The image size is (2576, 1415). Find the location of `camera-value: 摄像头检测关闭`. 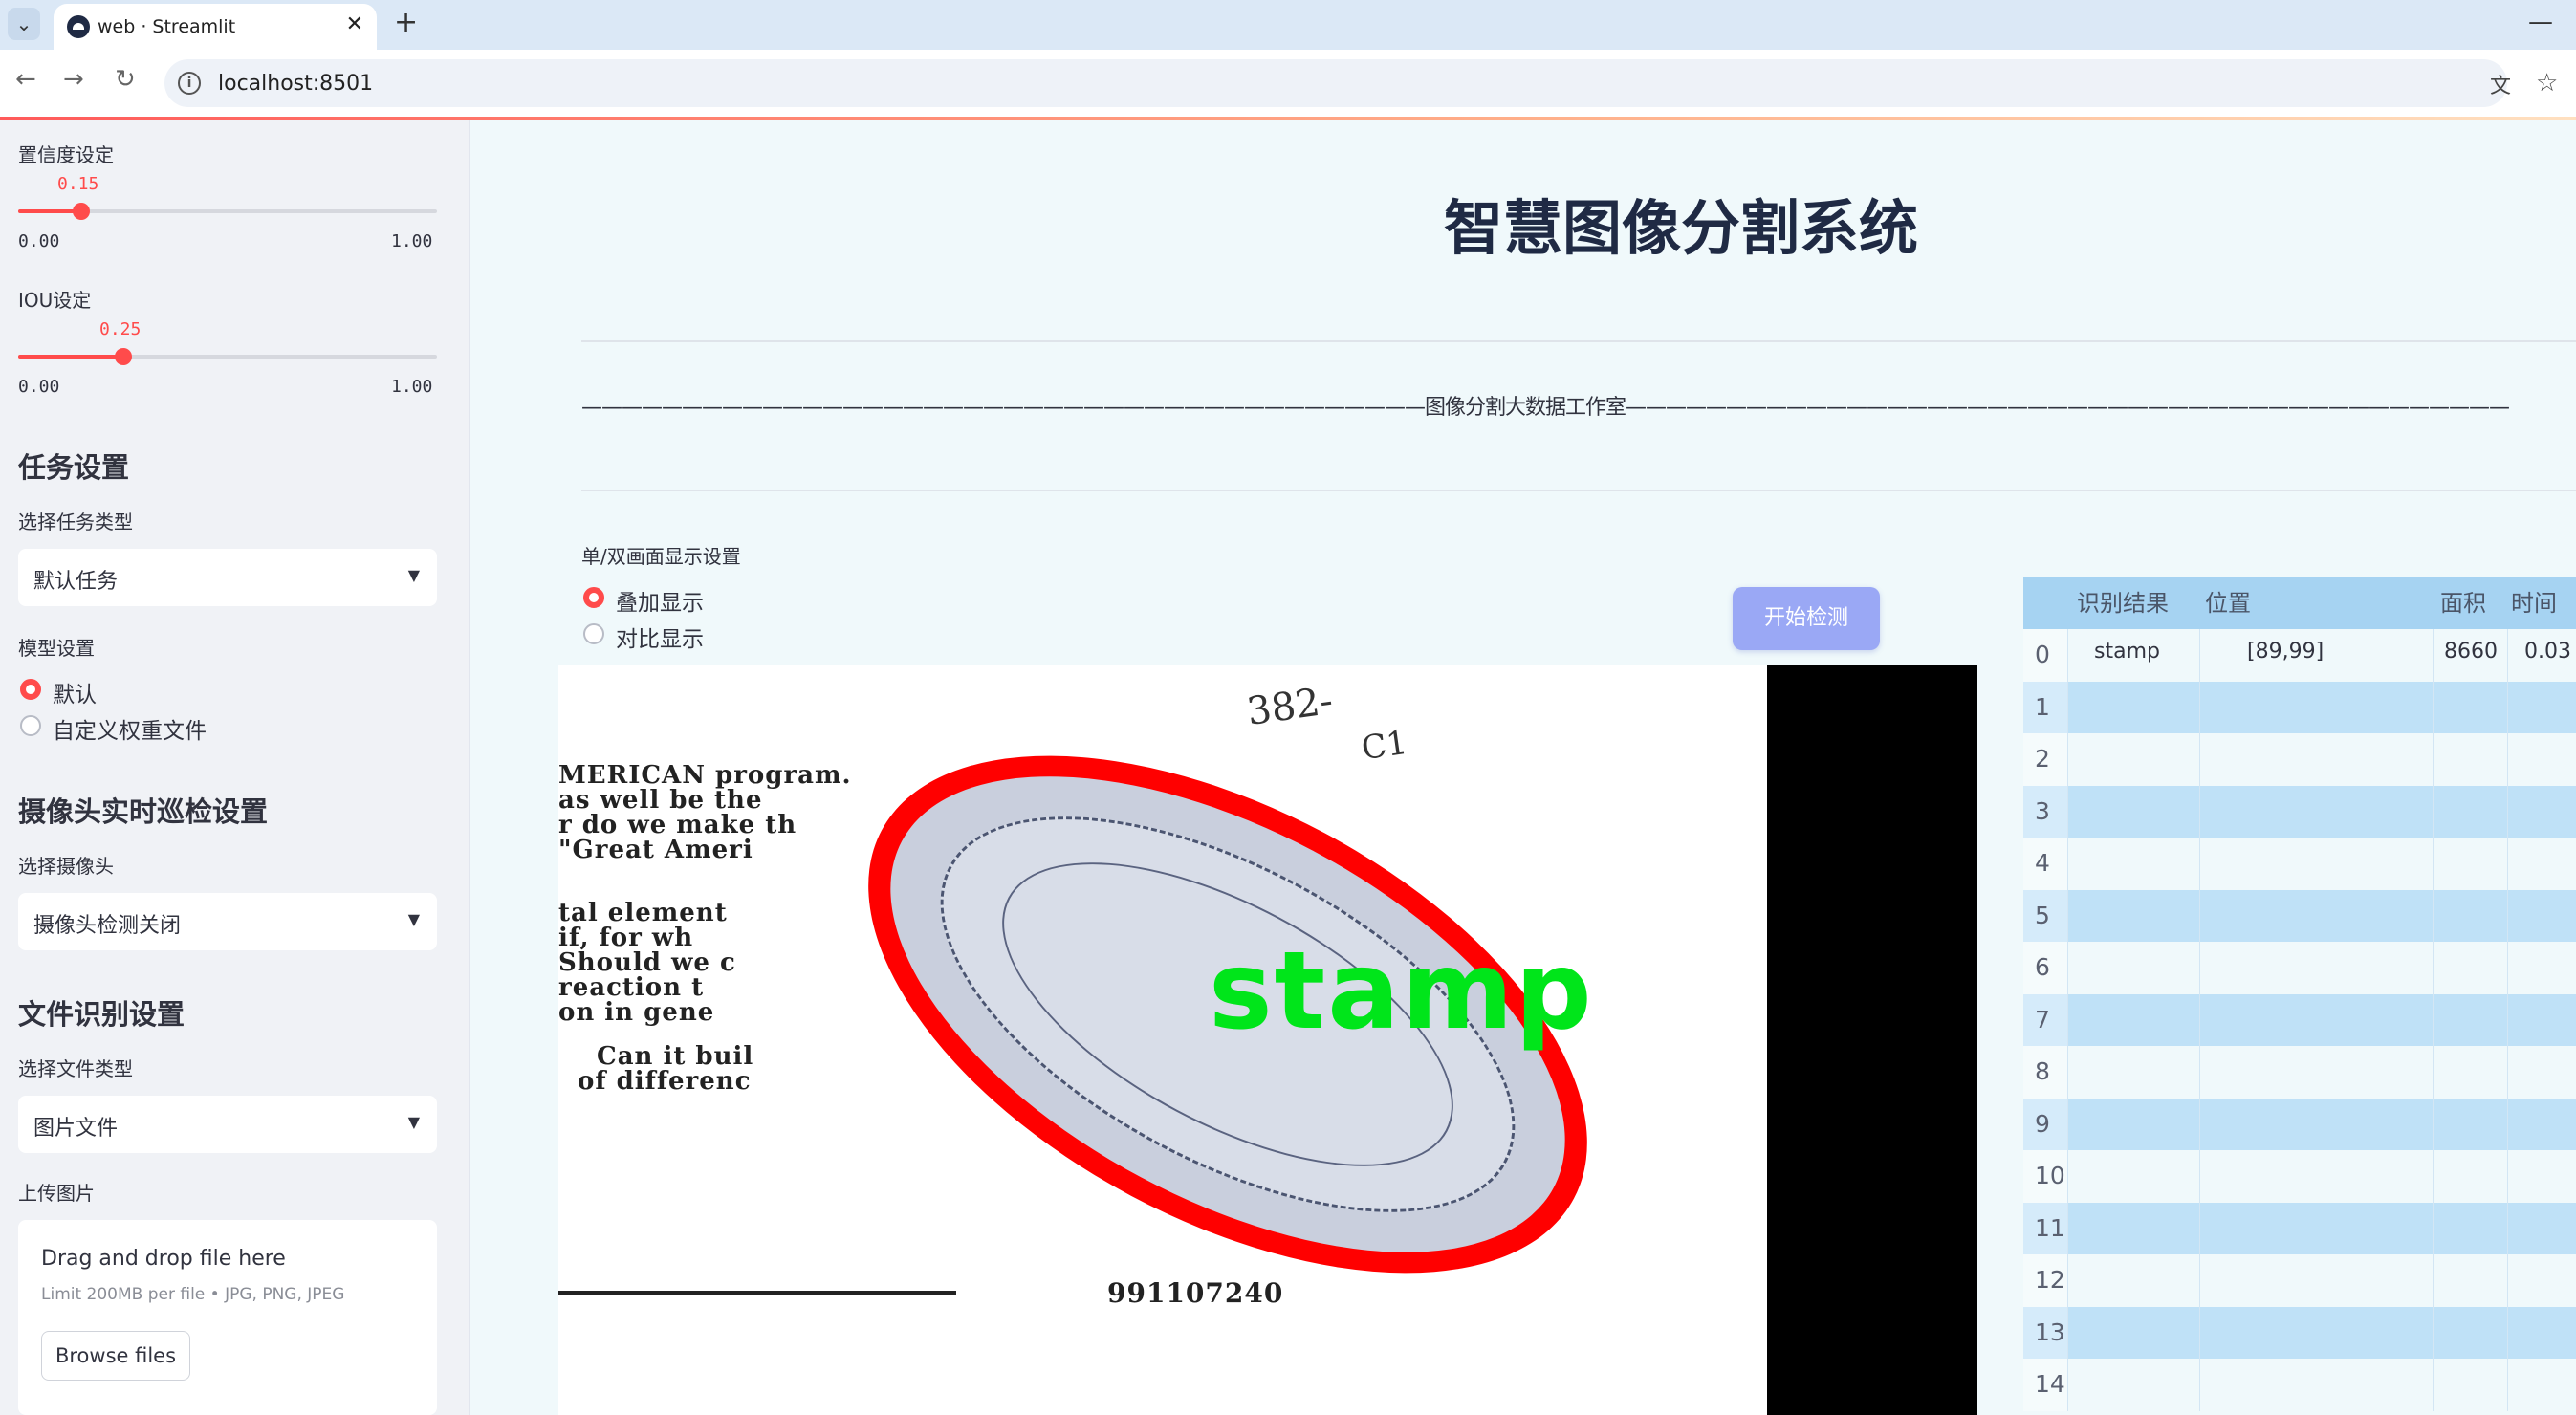

camera-value: 摄像头检测关闭 is located at coordinates (107, 926).